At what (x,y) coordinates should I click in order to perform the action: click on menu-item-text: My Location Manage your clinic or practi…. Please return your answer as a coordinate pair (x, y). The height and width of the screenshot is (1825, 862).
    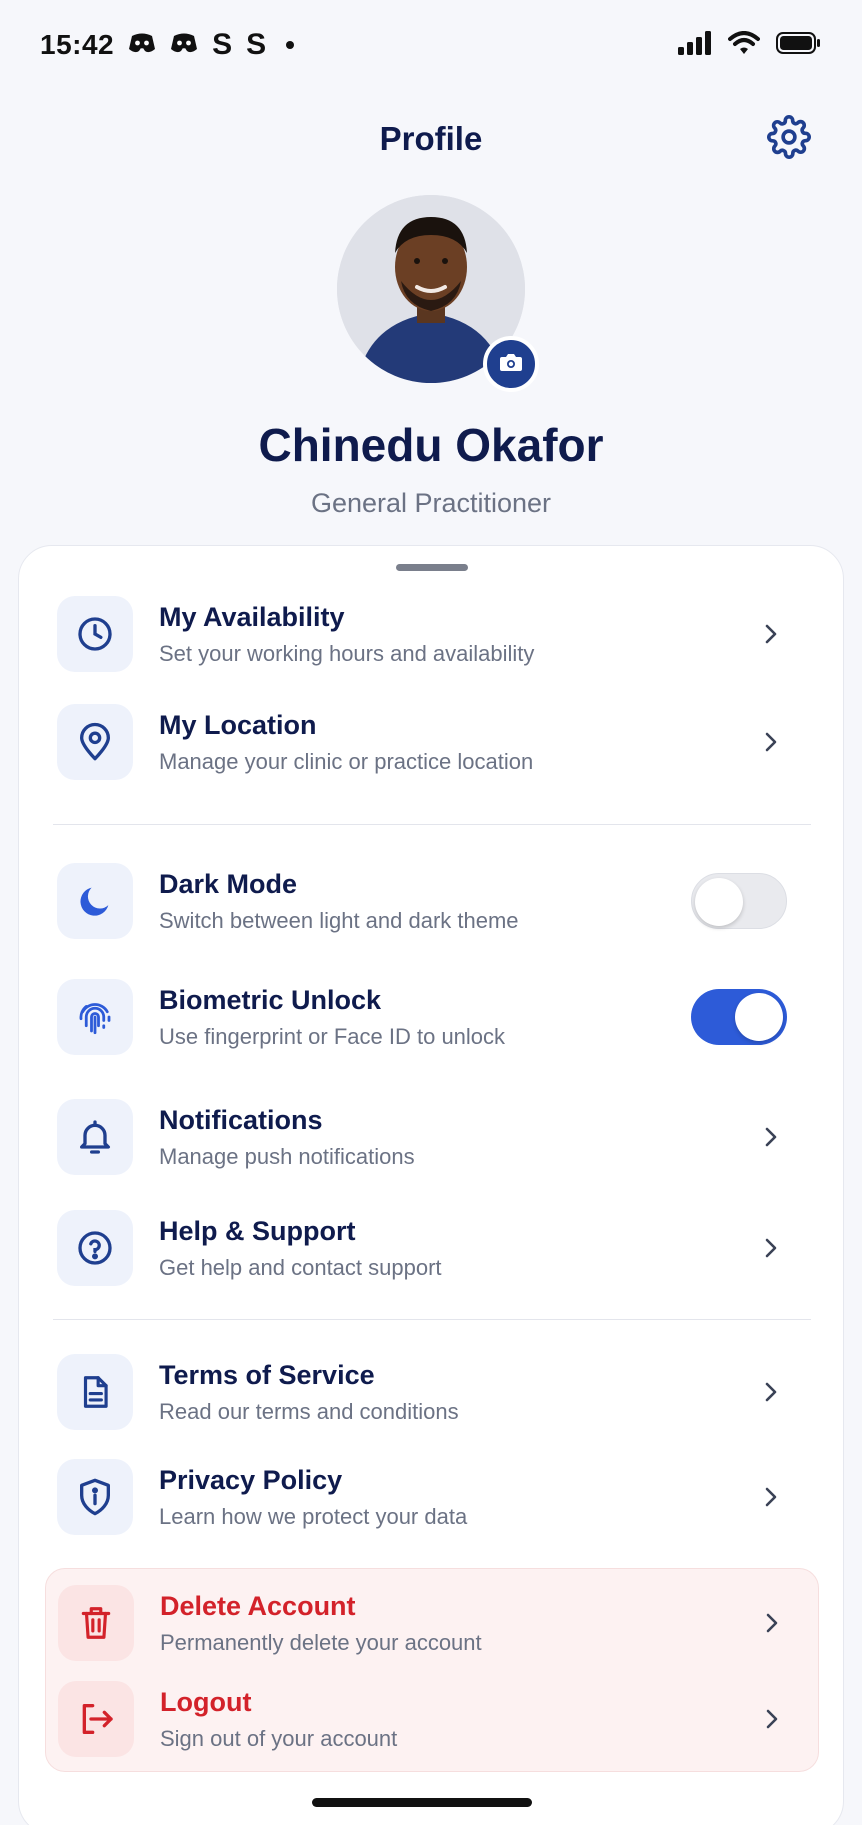
    Looking at the image, I should click on (455, 742).